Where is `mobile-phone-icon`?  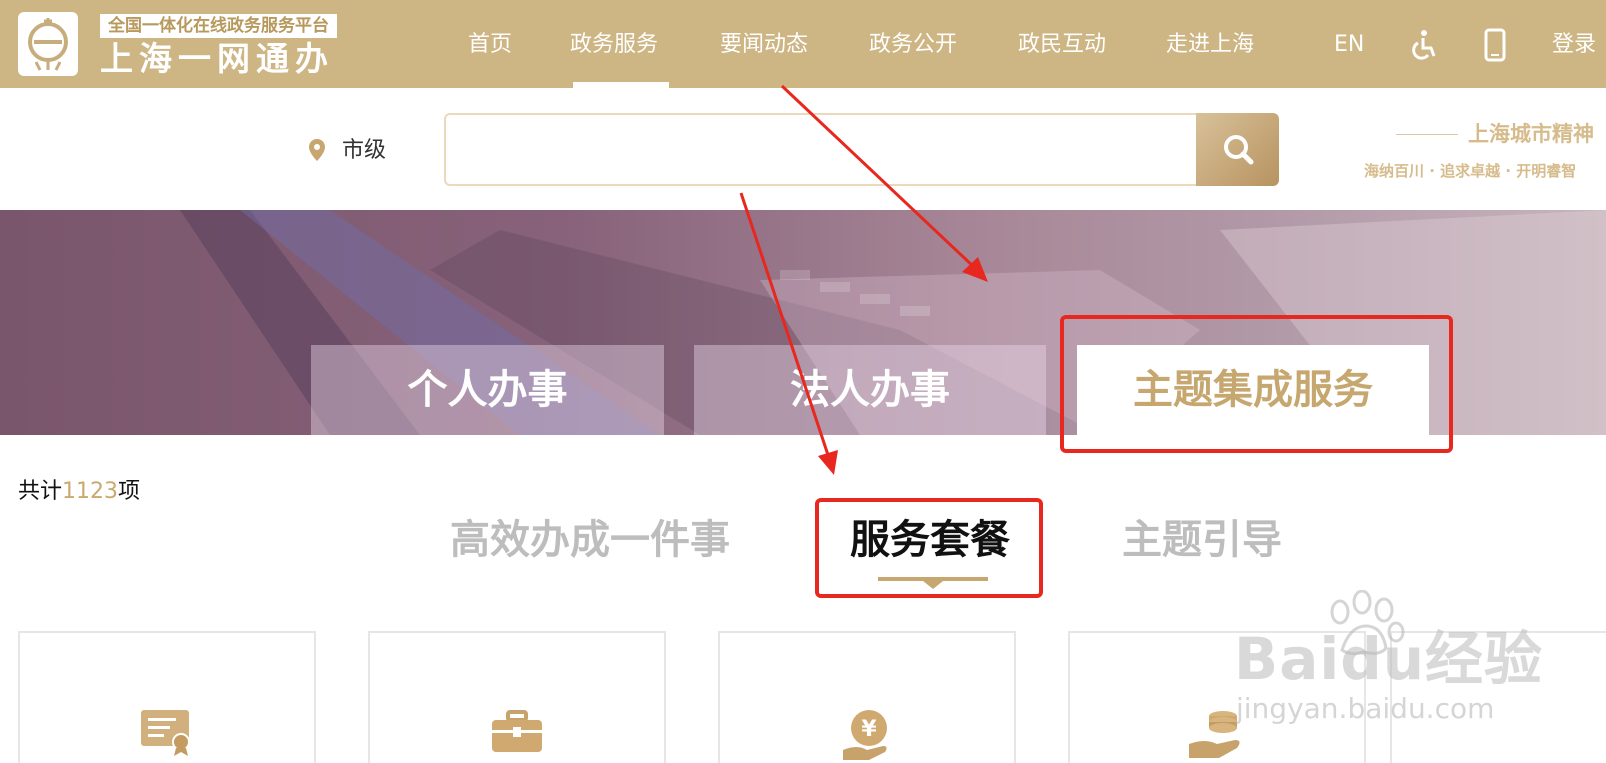
mobile-phone-icon is located at coordinates (1495, 45).